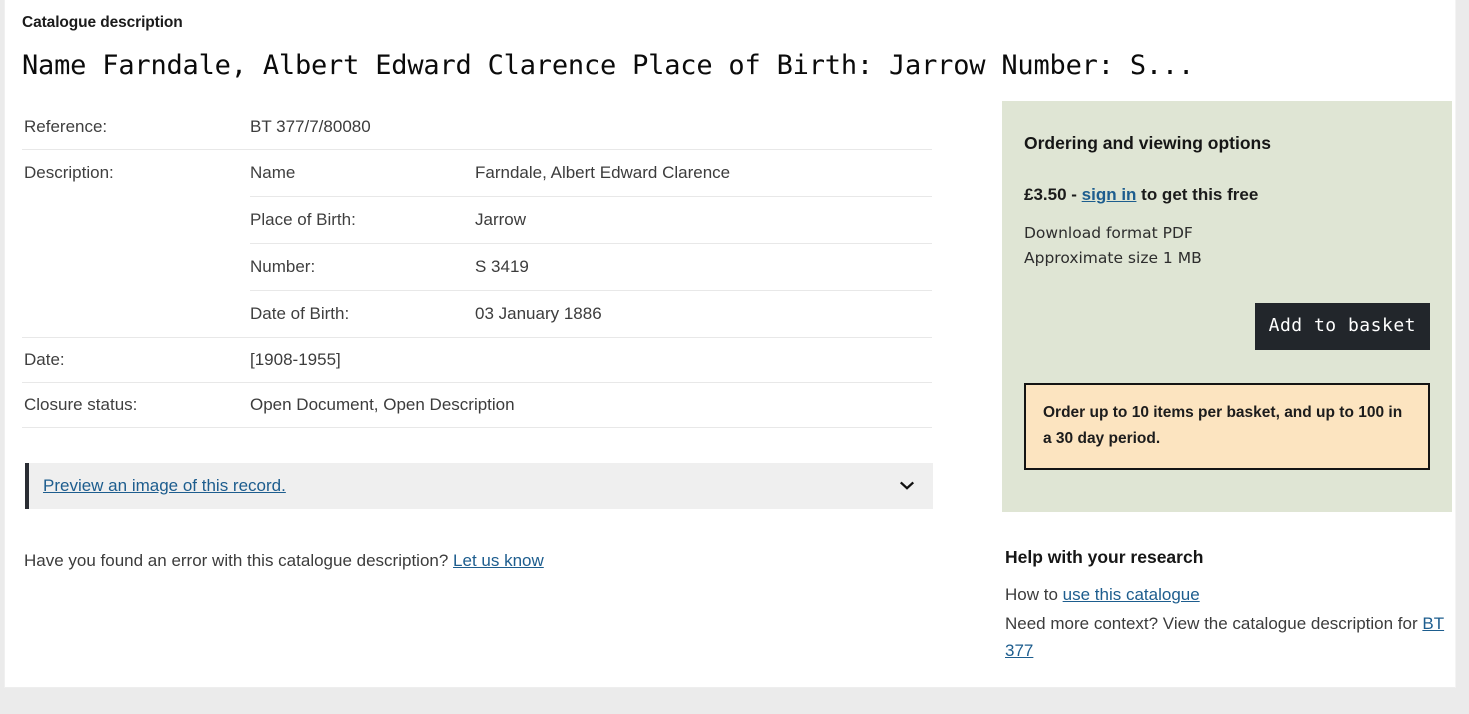 The height and width of the screenshot is (714, 1469). I want to click on table-row: Date of Birth: 03 January 1886, so click(591, 314).